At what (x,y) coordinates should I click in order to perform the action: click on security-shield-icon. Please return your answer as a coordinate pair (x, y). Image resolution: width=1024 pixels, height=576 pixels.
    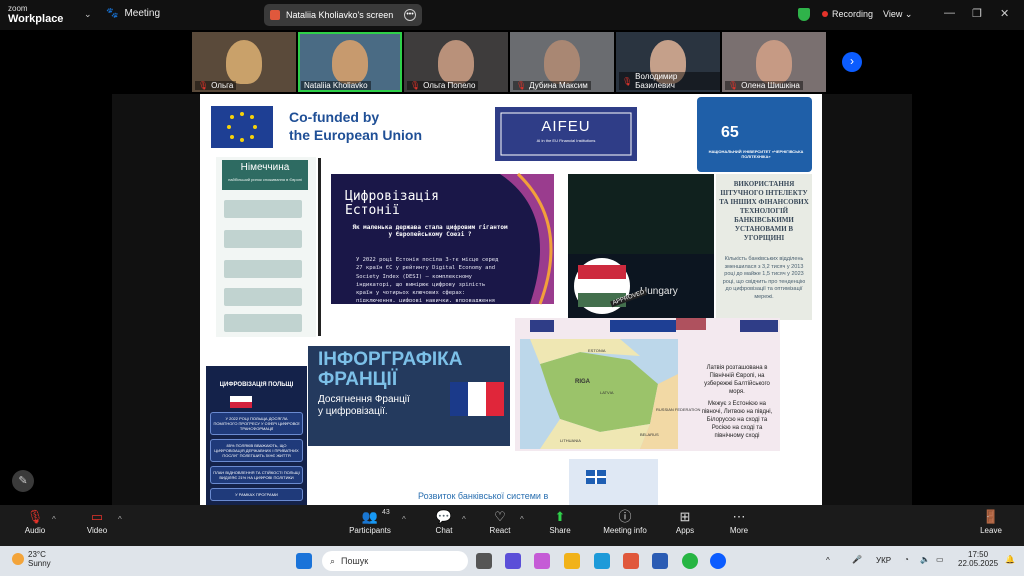
    Looking at the image, I should click on (804, 14).